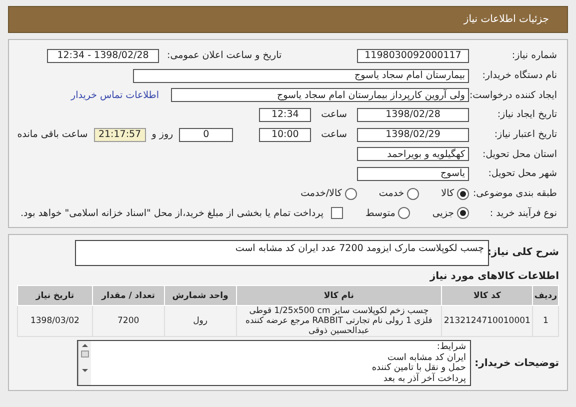  Describe the element at coordinates (424, 379) in the screenshot. I see `note-line: پرداخت آخر آذر به بعد` at that location.